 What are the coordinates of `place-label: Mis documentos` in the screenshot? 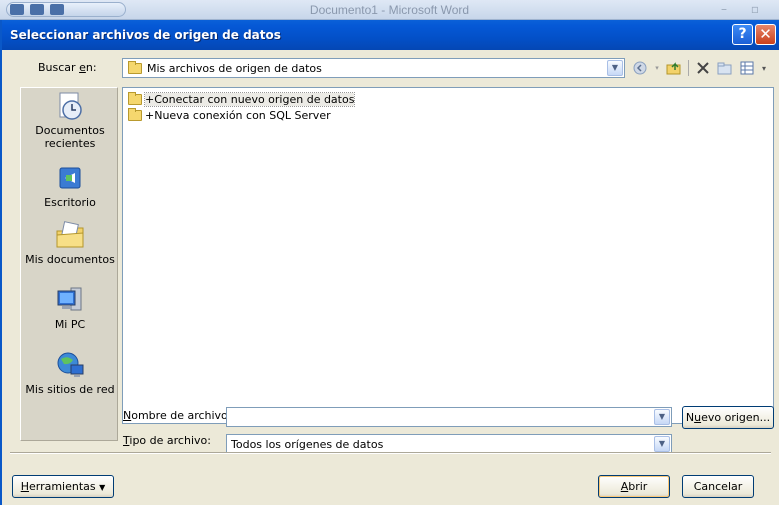 It's located at (70, 259).